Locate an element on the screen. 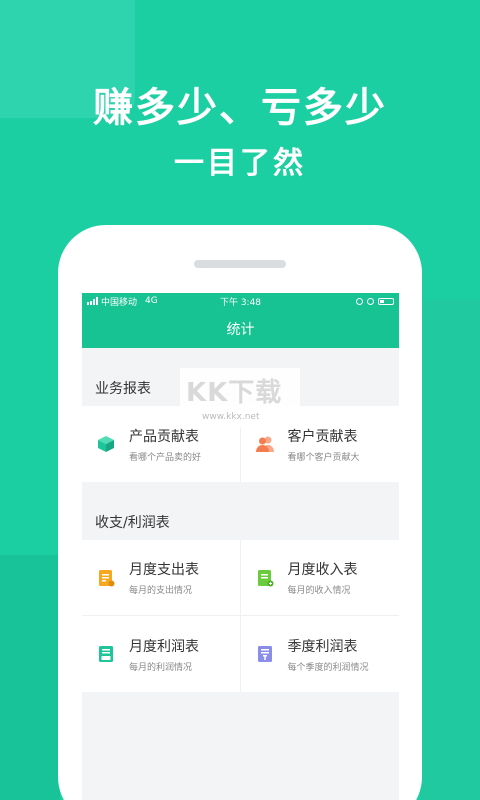 The width and height of the screenshot is (480, 800). item-label: 客户贡献表 is located at coordinates (322, 436).